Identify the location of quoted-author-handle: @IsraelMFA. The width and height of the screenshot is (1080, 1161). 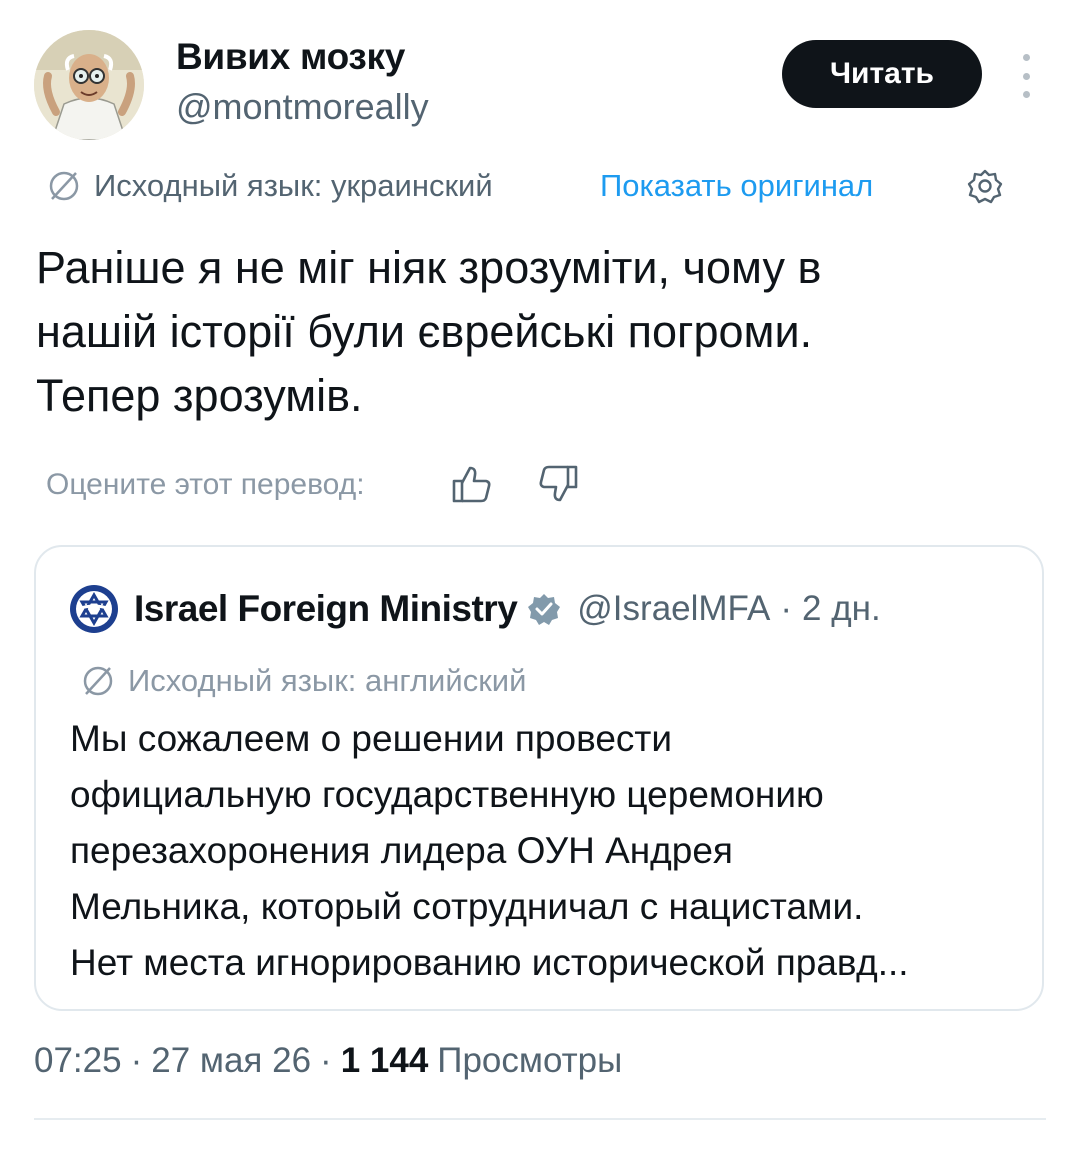
(673, 609).